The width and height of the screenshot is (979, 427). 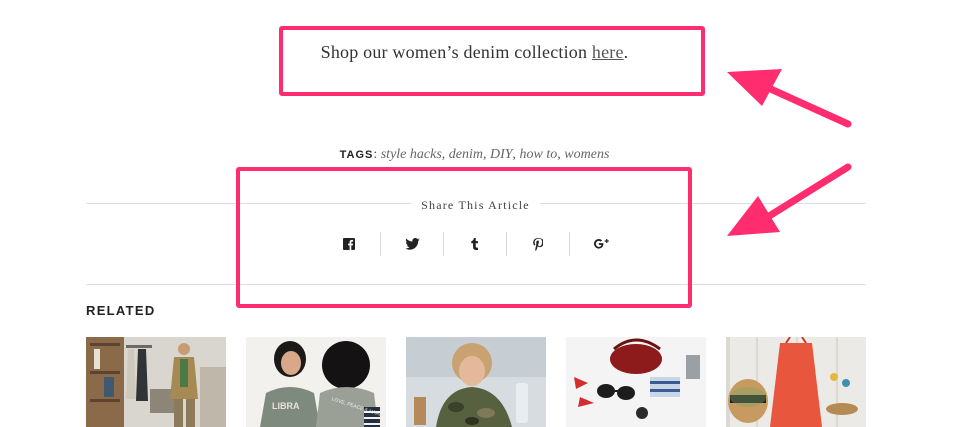 I want to click on tag-link: how to, so click(x=539, y=154).